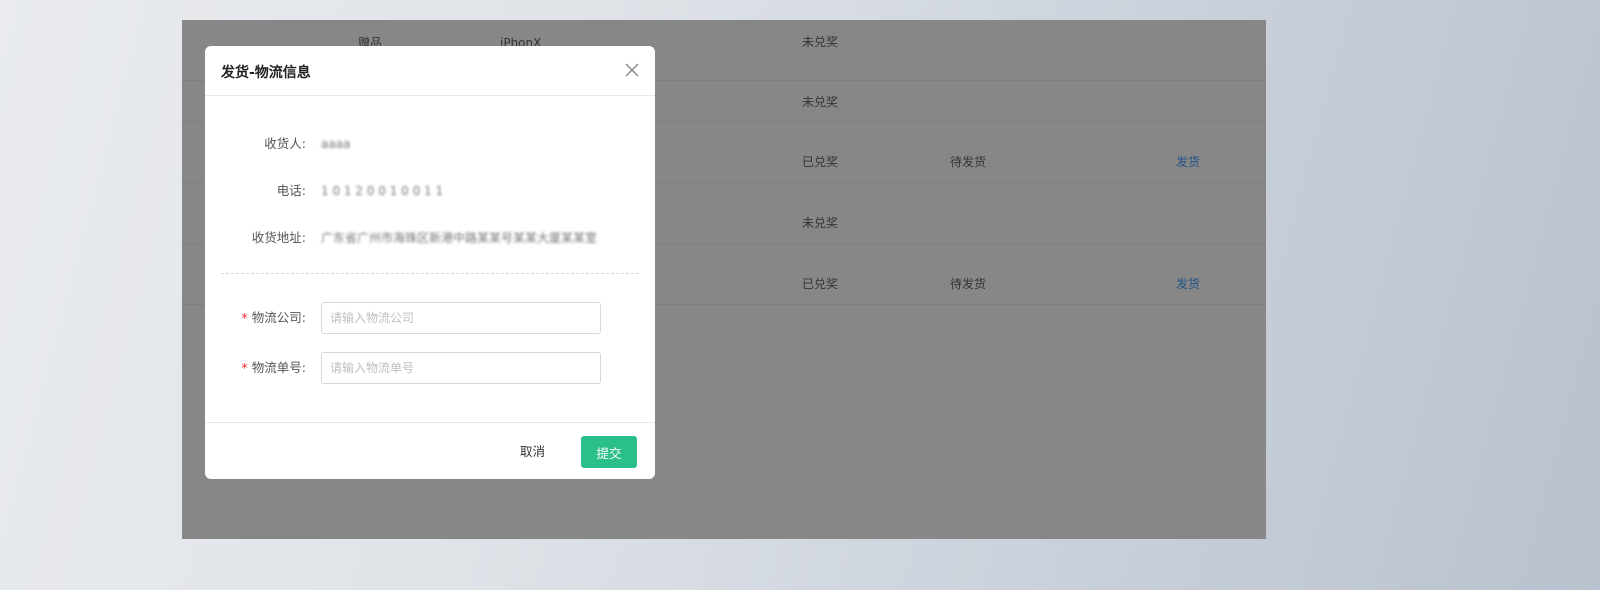 The width and height of the screenshot is (1600, 590). Describe the element at coordinates (430, 273) in the screenshot. I see `section-divider` at that location.